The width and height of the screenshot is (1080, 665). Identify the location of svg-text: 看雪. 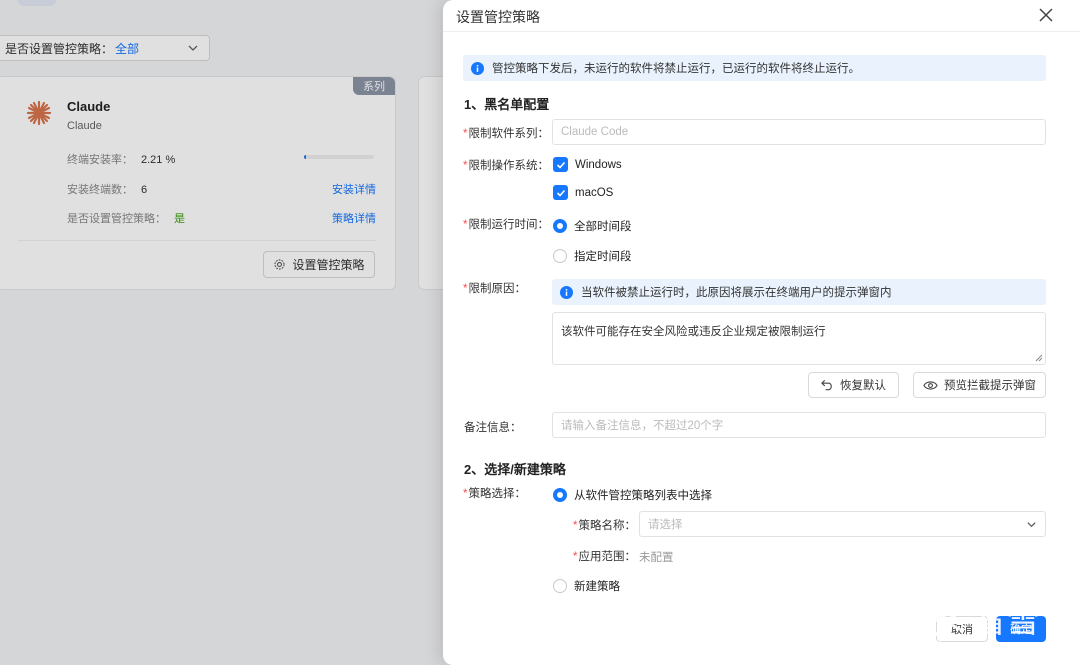
(1006, 621).